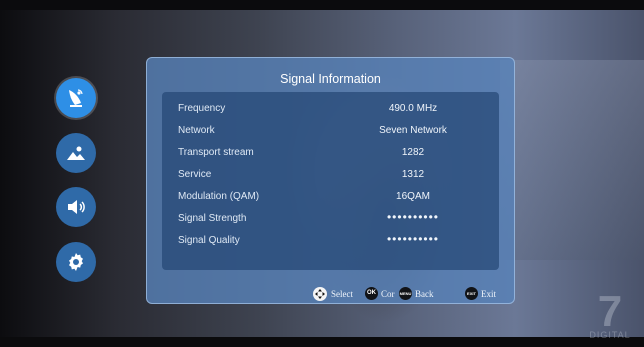  What do you see at coordinates (380, 293) in the screenshot?
I see `help-ok: OK Cor` at bounding box center [380, 293].